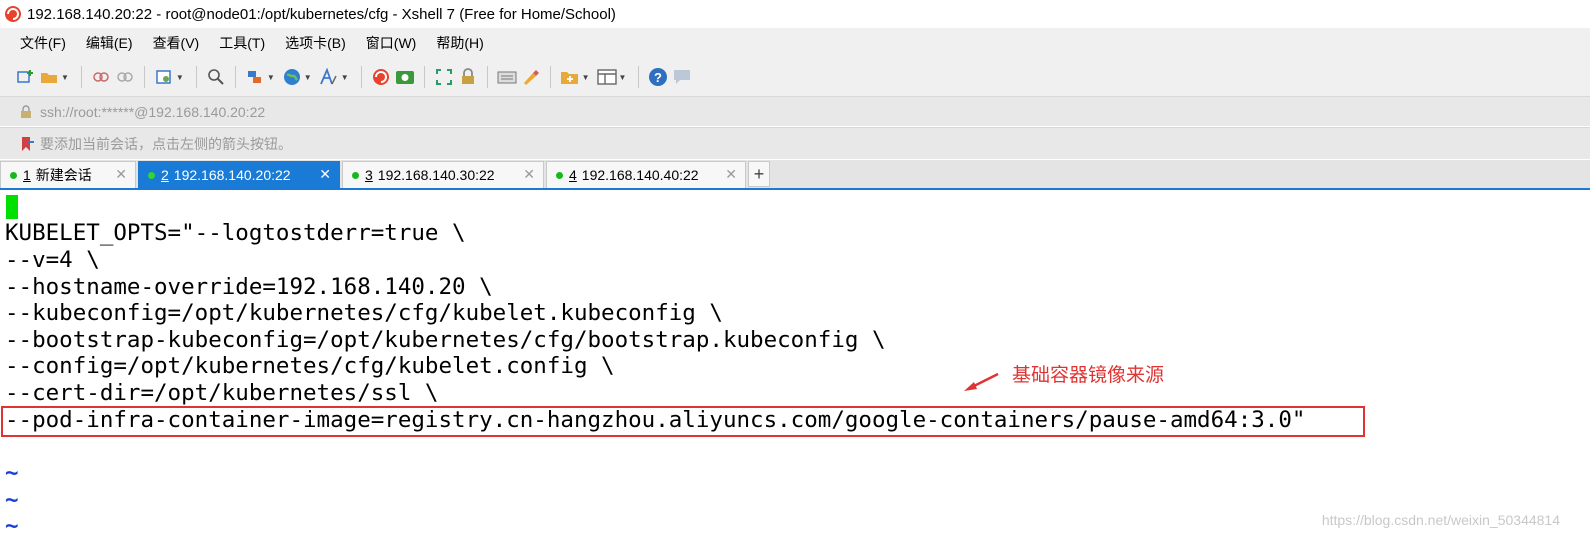  Describe the element at coordinates (109, 43) in the screenshot. I see `menu-edit: 编辑(E)` at that location.